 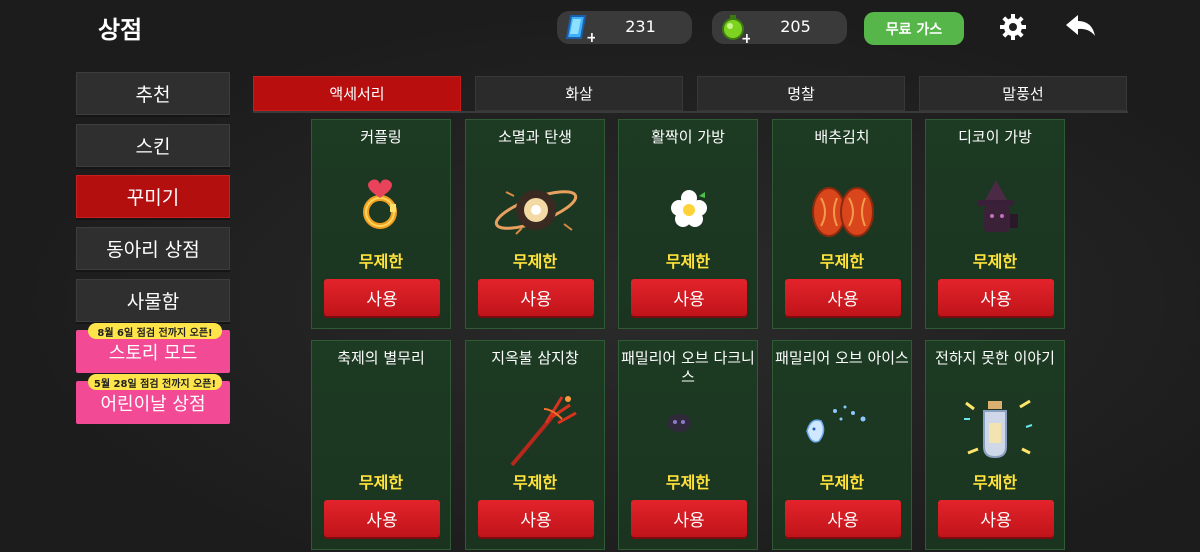 I want to click on free-gas-button: 무료 가스, so click(x=914, y=28).